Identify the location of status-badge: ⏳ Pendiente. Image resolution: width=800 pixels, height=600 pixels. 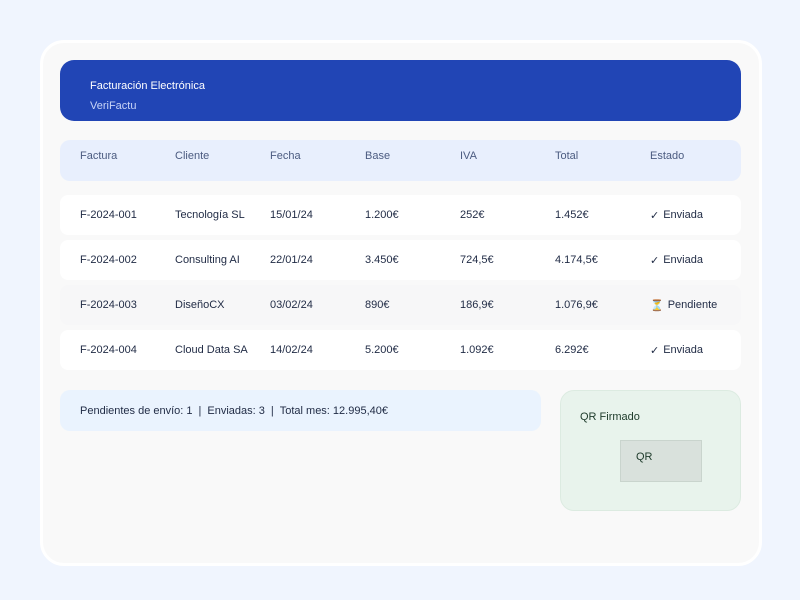
(683, 305).